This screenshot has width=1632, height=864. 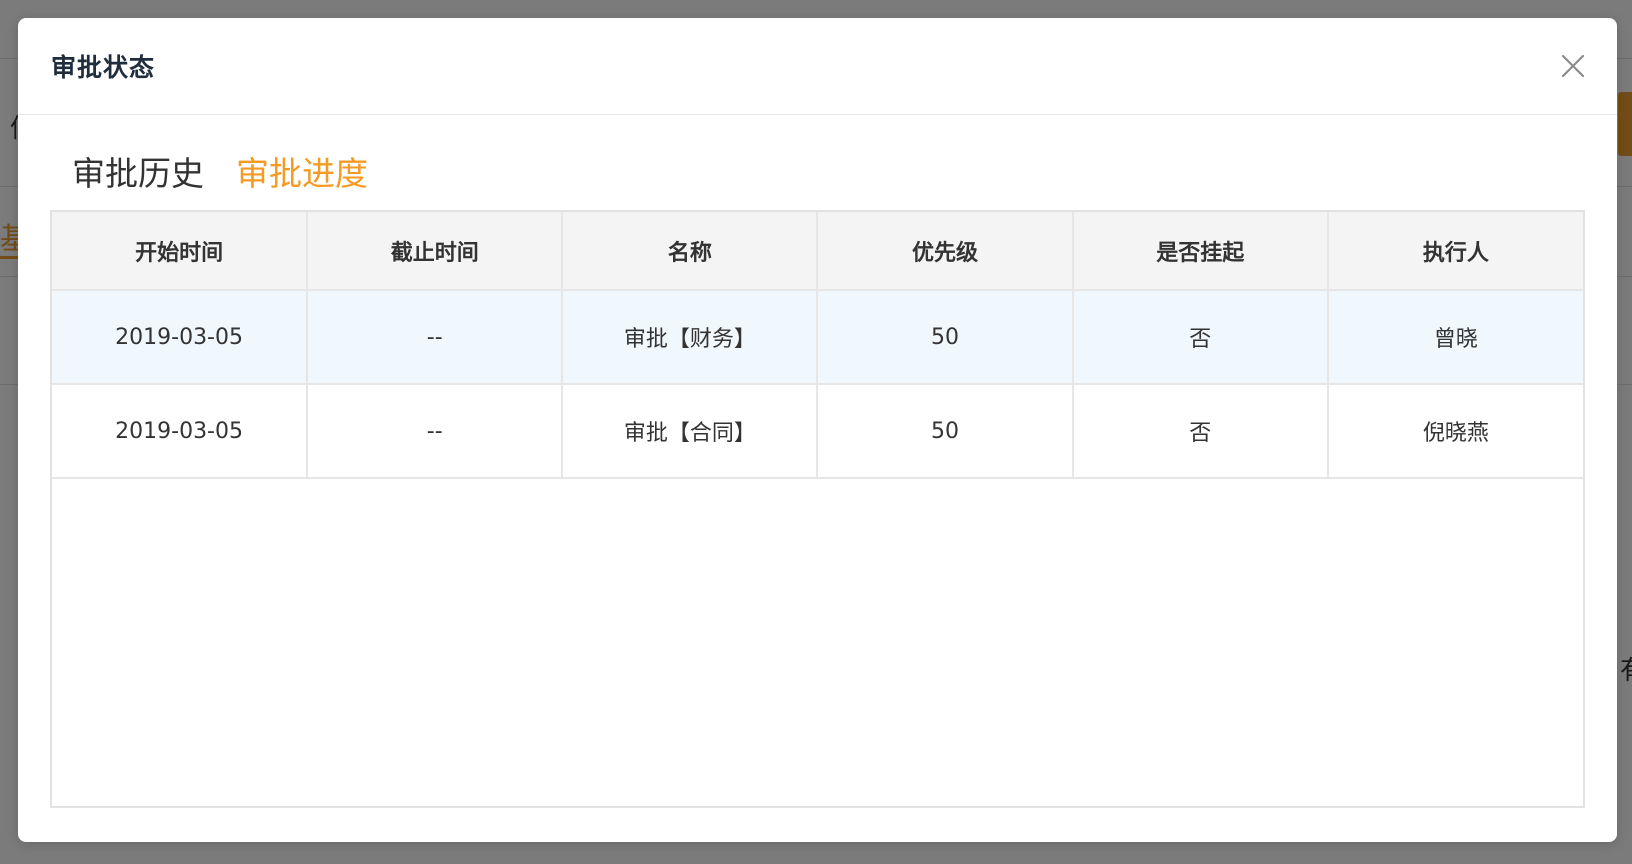 What do you see at coordinates (945, 251) in the screenshot?
I see `column-header-priority: 优先级` at bounding box center [945, 251].